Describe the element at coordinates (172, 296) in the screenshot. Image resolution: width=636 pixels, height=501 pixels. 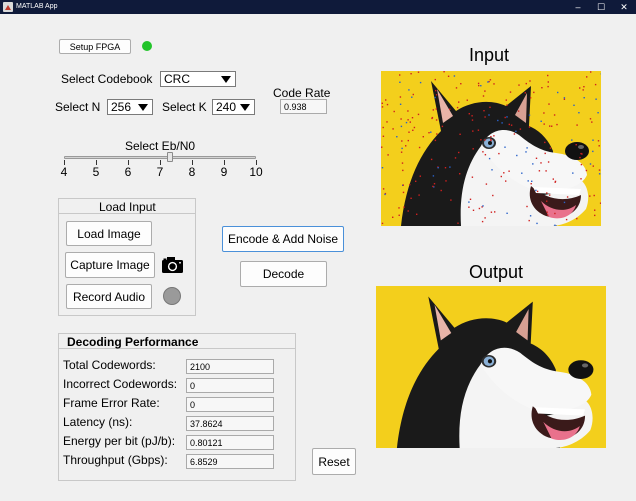
I see `audio-status-lamp` at that location.